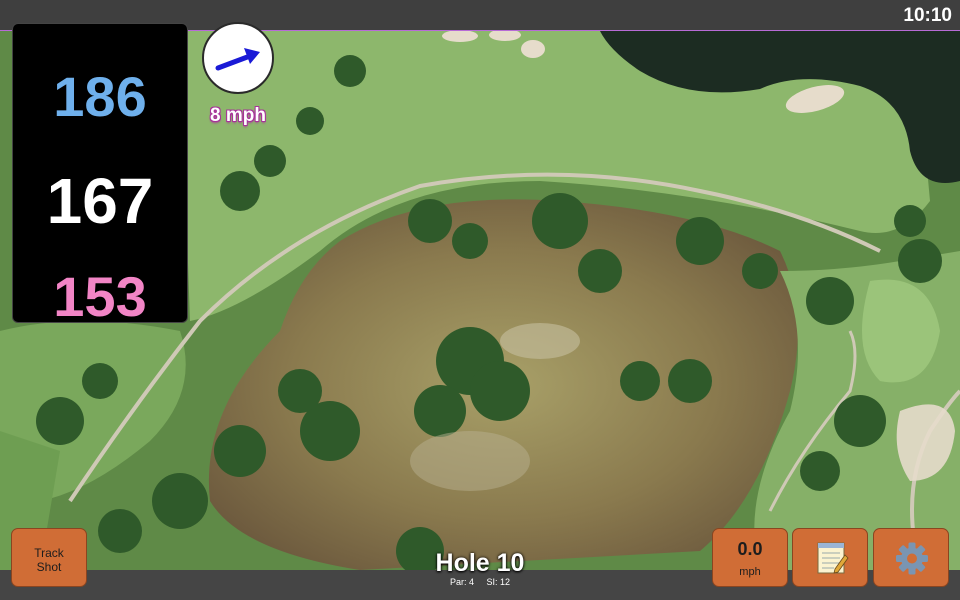 The width and height of the screenshot is (960, 600). What do you see at coordinates (927, 15) in the screenshot?
I see `clock: 10:10` at bounding box center [927, 15].